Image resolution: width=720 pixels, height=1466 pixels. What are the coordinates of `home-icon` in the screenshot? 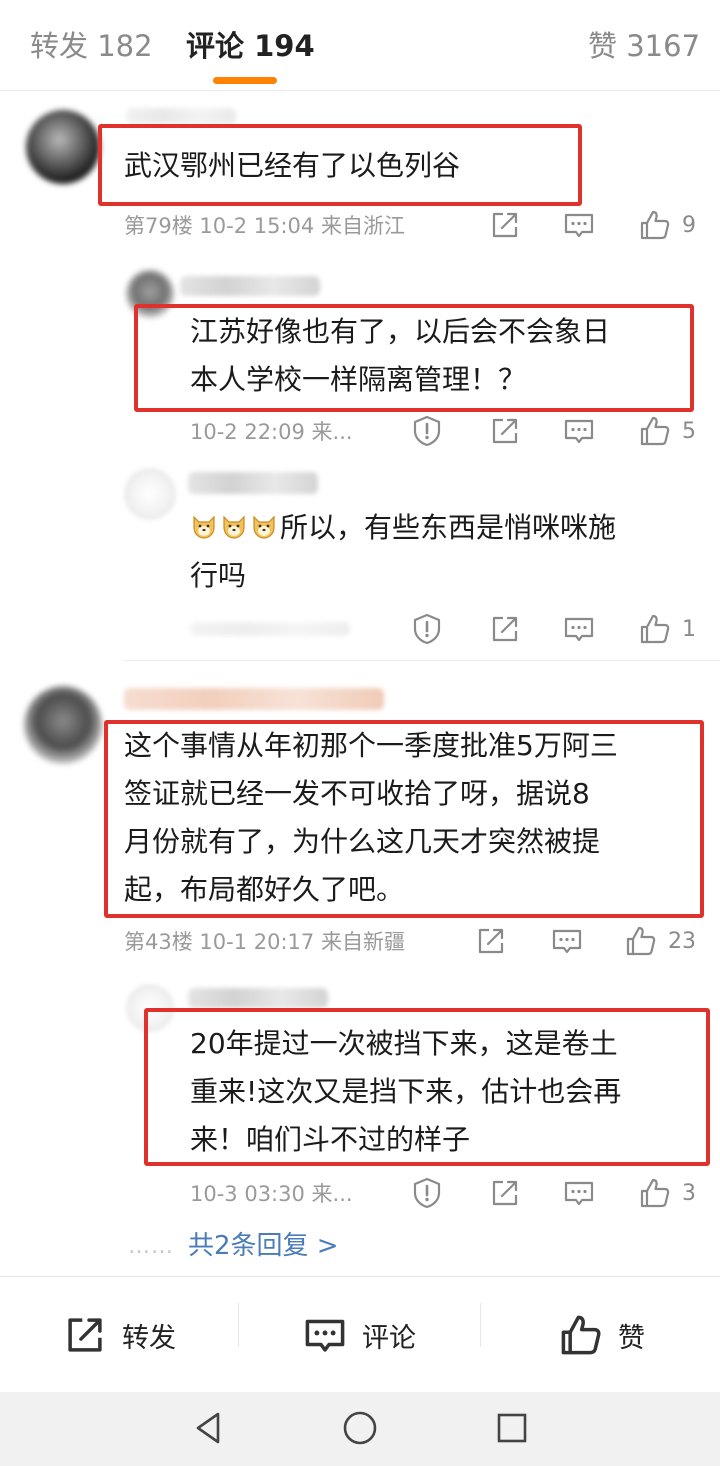 It's located at (360, 1428).